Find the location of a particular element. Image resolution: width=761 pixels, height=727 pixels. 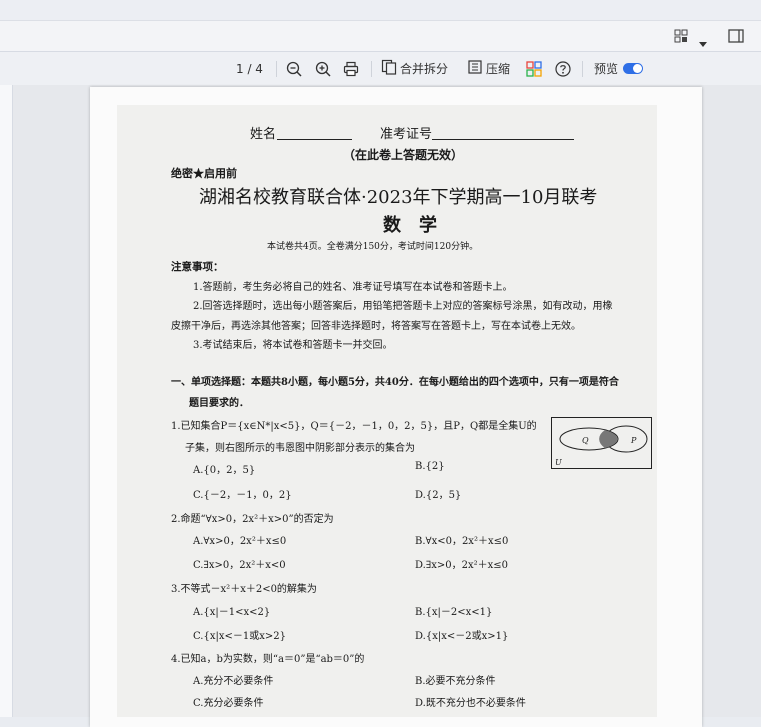

compress-icon is located at coordinates (475, 68).